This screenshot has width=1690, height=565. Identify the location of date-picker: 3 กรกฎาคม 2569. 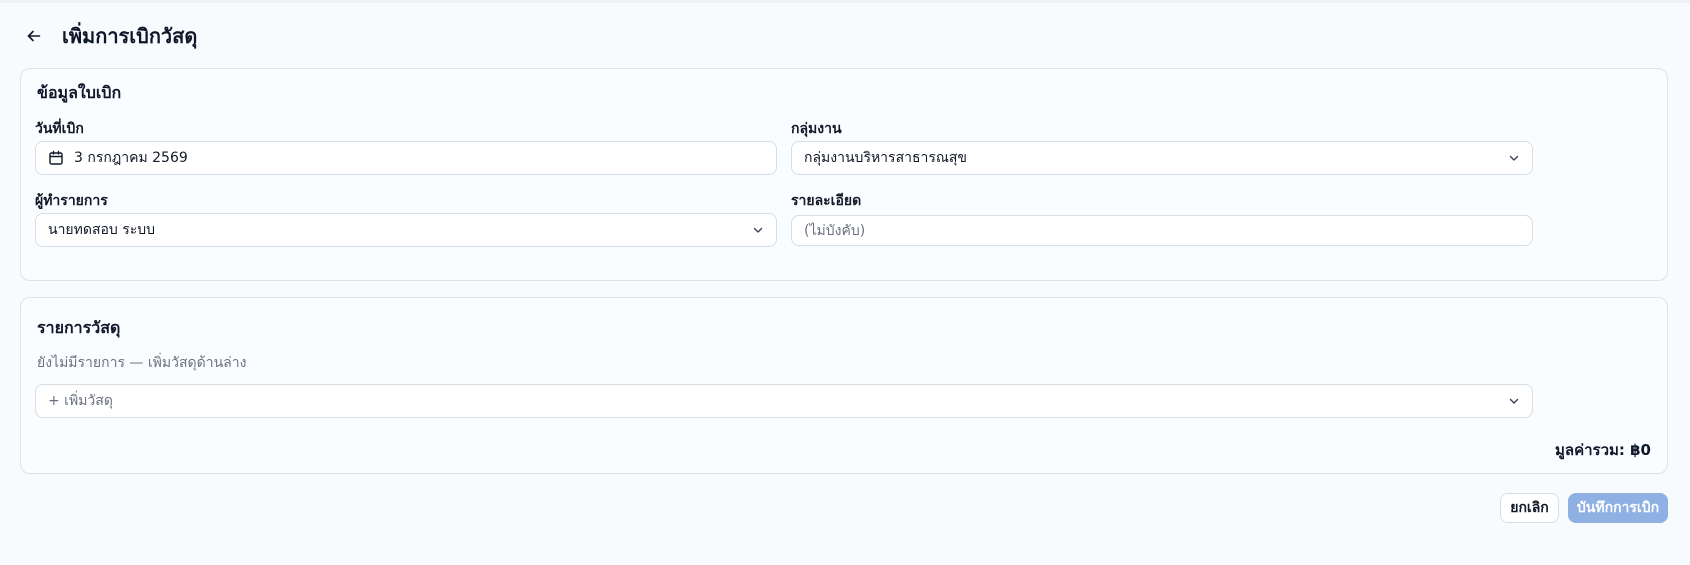
(406, 158).